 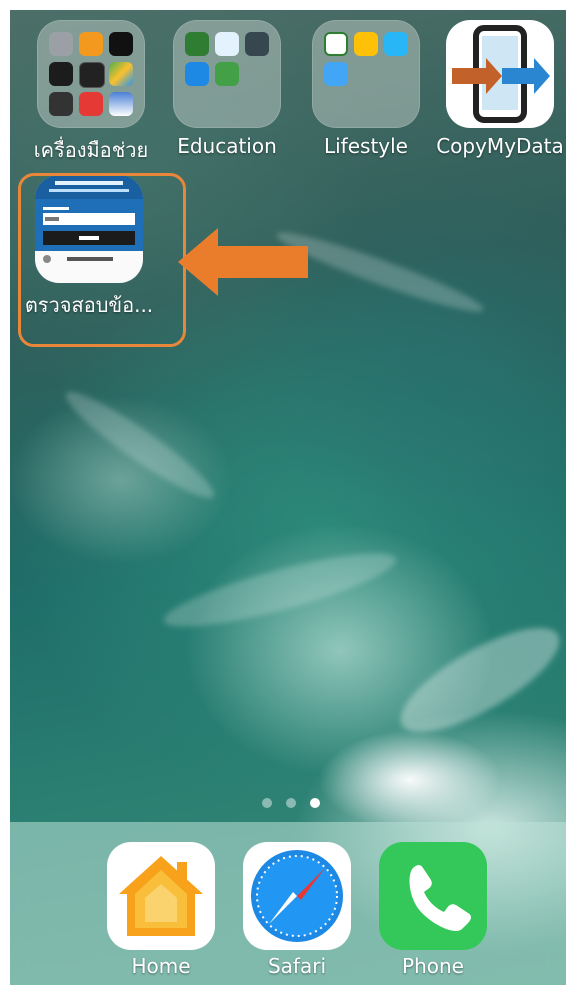 What do you see at coordinates (315, 803) in the screenshot?
I see `page-dot-active` at bounding box center [315, 803].